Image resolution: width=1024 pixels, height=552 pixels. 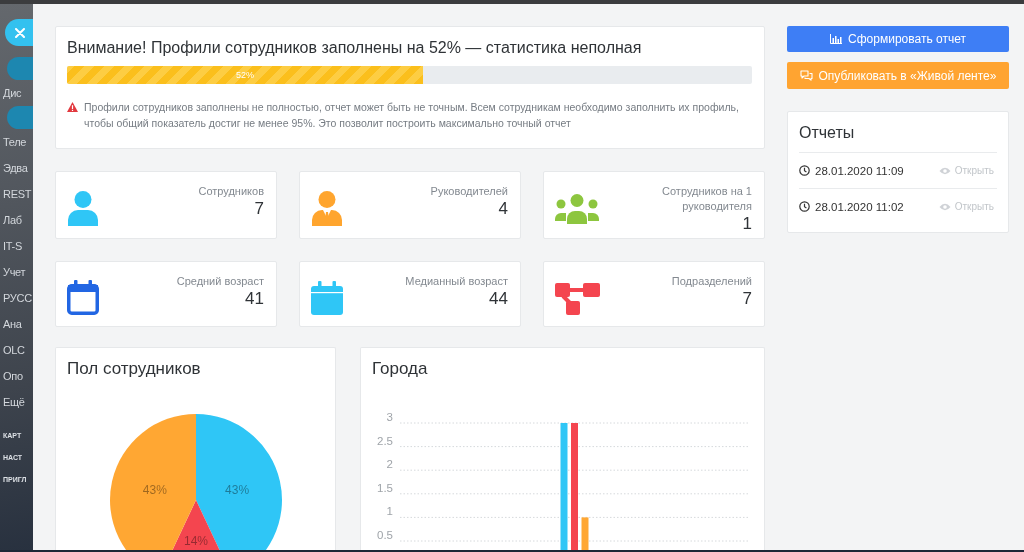 I want to click on warning-title: Внимание! Профили сотрудников заполнены на 52% — статистика неполная, so click(x=355, y=48).